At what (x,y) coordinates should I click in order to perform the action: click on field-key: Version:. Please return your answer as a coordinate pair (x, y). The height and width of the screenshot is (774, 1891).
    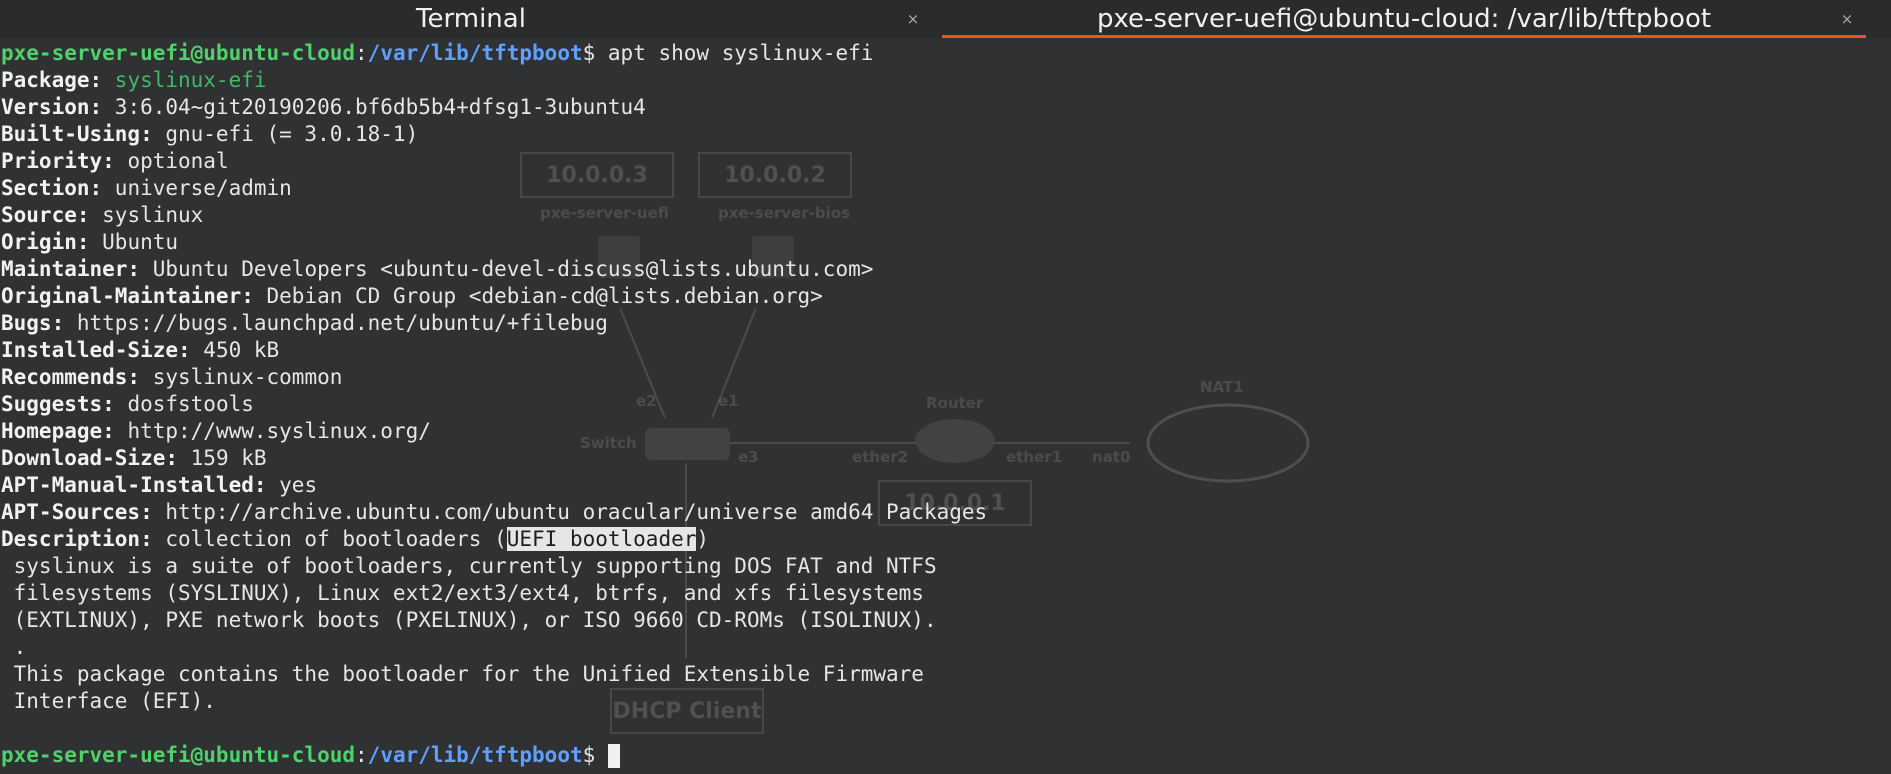
    Looking at the image, I should click on (52, 107).